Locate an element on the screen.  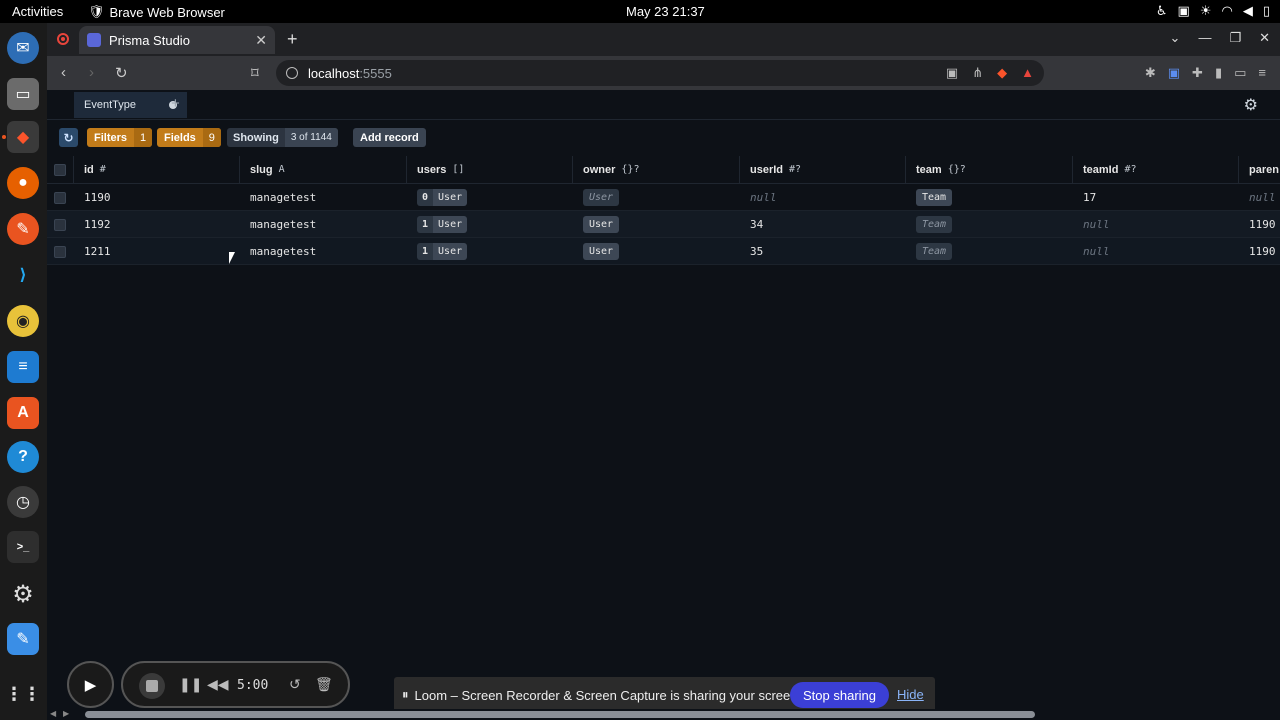
wifi-icon: ◠ is located at coordinates (1227, 11).